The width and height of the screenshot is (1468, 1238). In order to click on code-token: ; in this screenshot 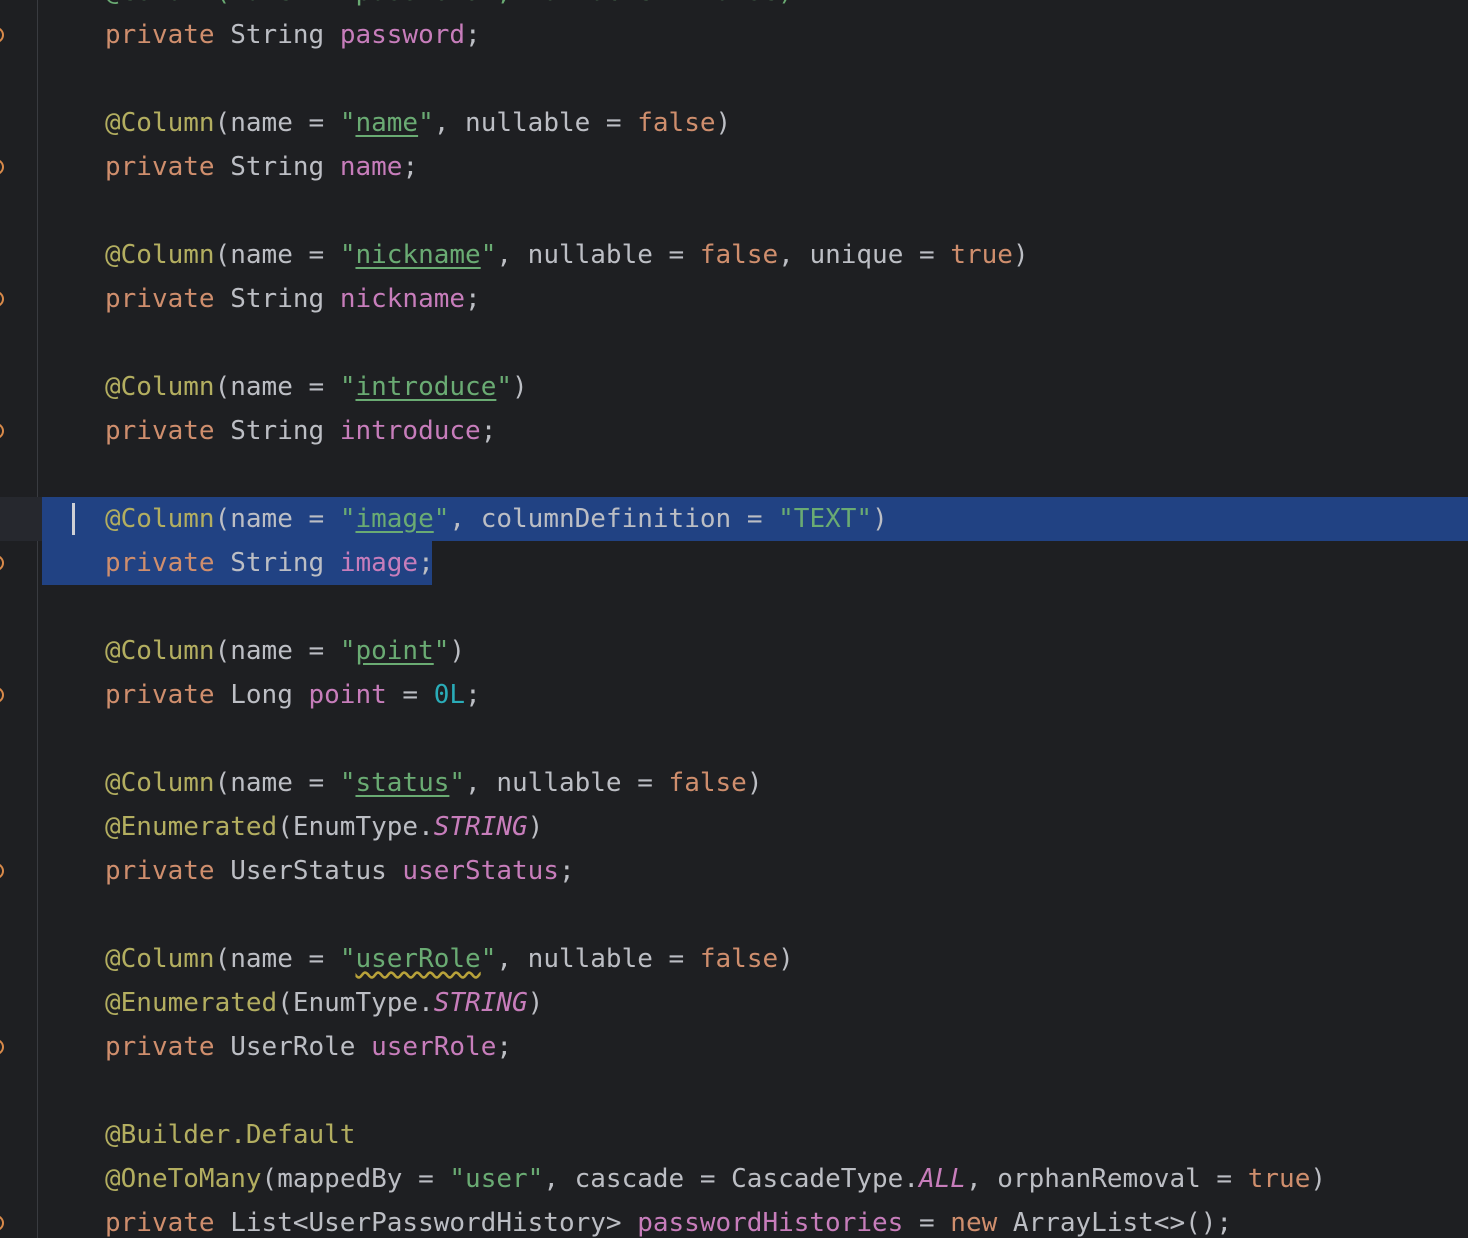, I will do `click(504, 1047)`.